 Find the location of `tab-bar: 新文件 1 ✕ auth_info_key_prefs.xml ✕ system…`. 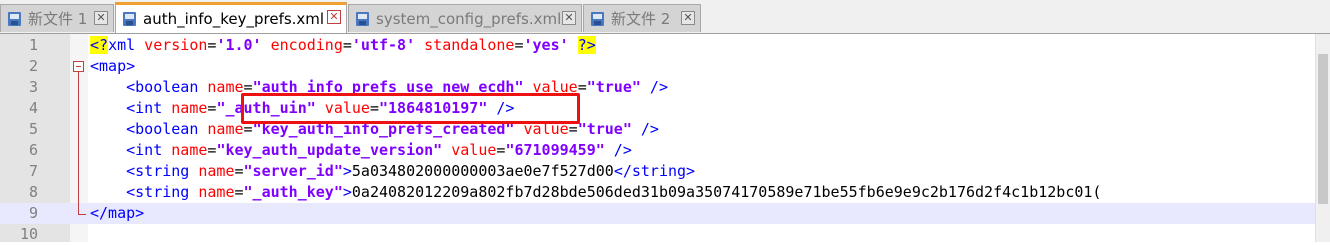

tab-bar: 新文件 1 ✕ auth_info_key_prefs.xml ✕ system… is located at coordinates (665, 17).